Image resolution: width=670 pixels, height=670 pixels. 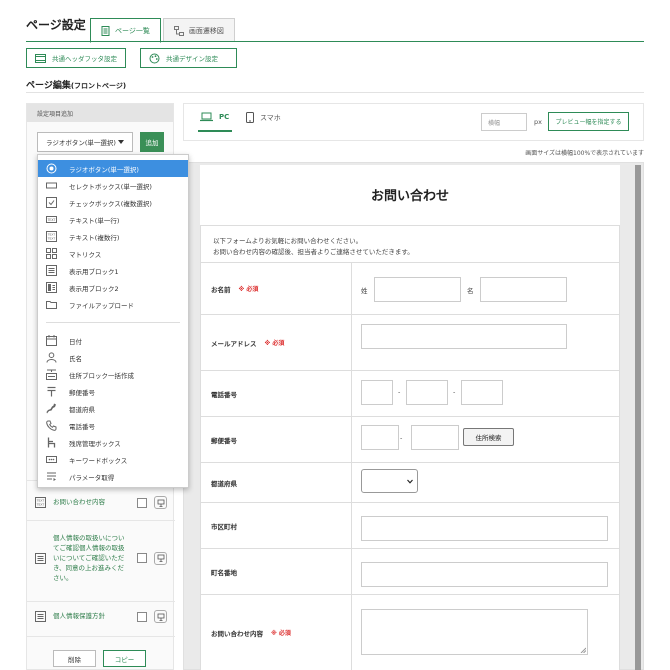 What do you see at coordinates (152, 142) in the screenshot?
I see `add-field-button: 追加` at bounding box center [152, 142].